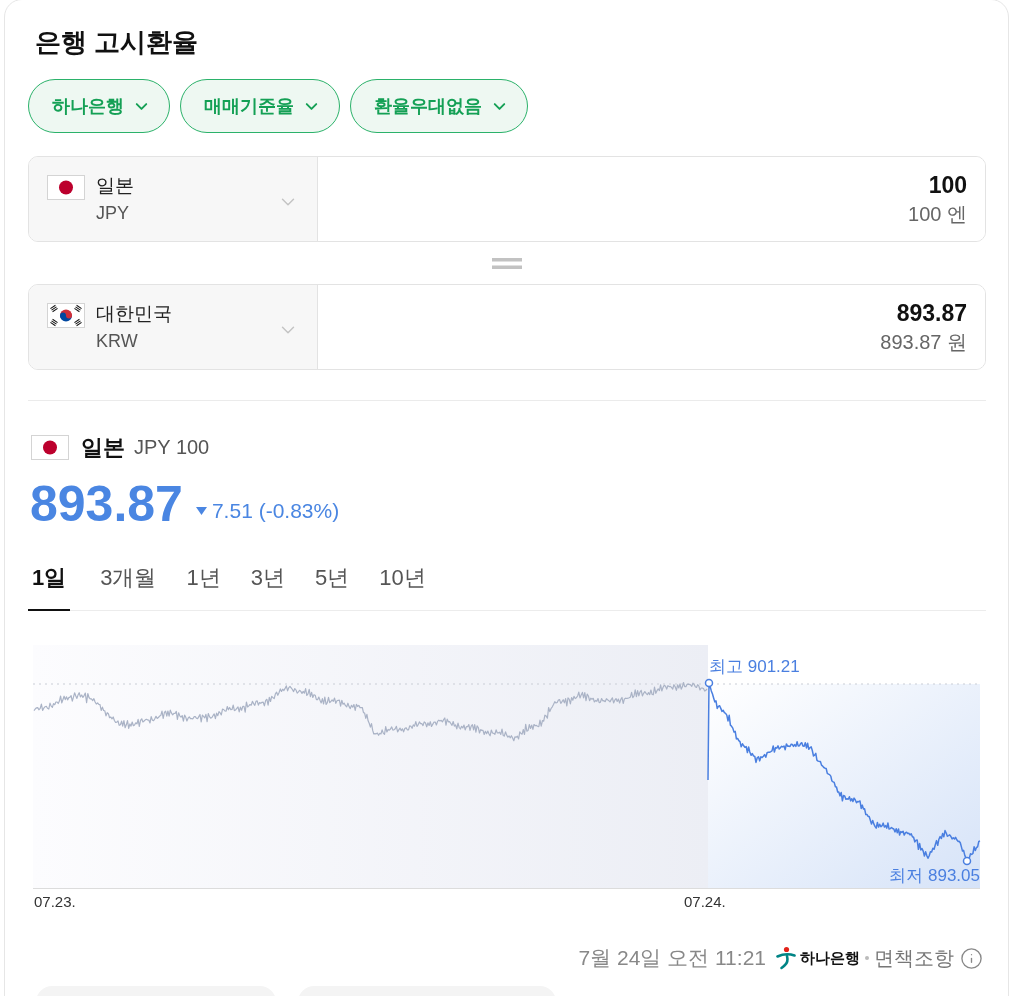 The width and height of the screenshot is (1012, 996). What do you see at coordinates (49, 579) in the screenshot?
I see `period-tab: 1일` at bounding box center [49, 579].